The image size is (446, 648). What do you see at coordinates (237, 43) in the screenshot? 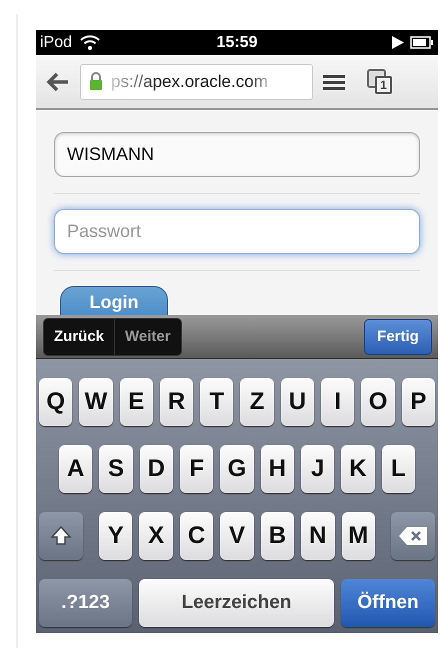
I see `clock: 15:59` at bounding box center [237, 43].